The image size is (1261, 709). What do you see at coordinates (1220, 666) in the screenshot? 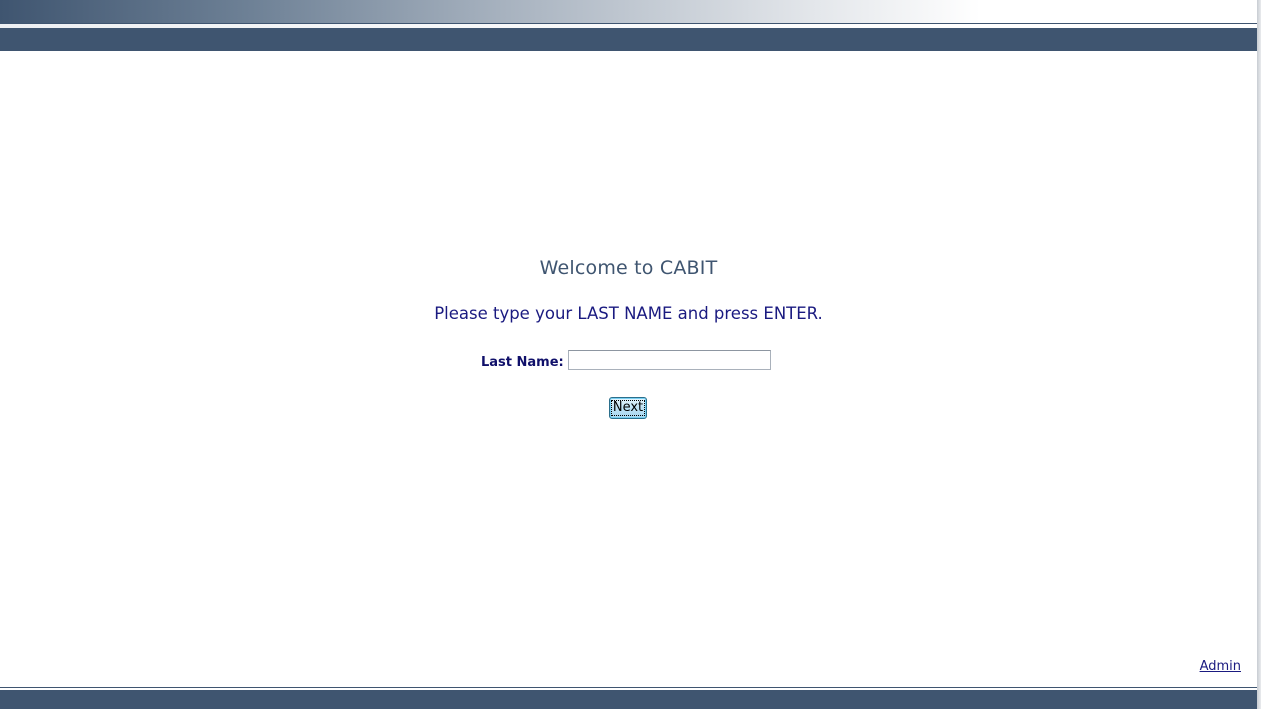
I see `admin-link: Admin` at bounding box center [1220, 666].